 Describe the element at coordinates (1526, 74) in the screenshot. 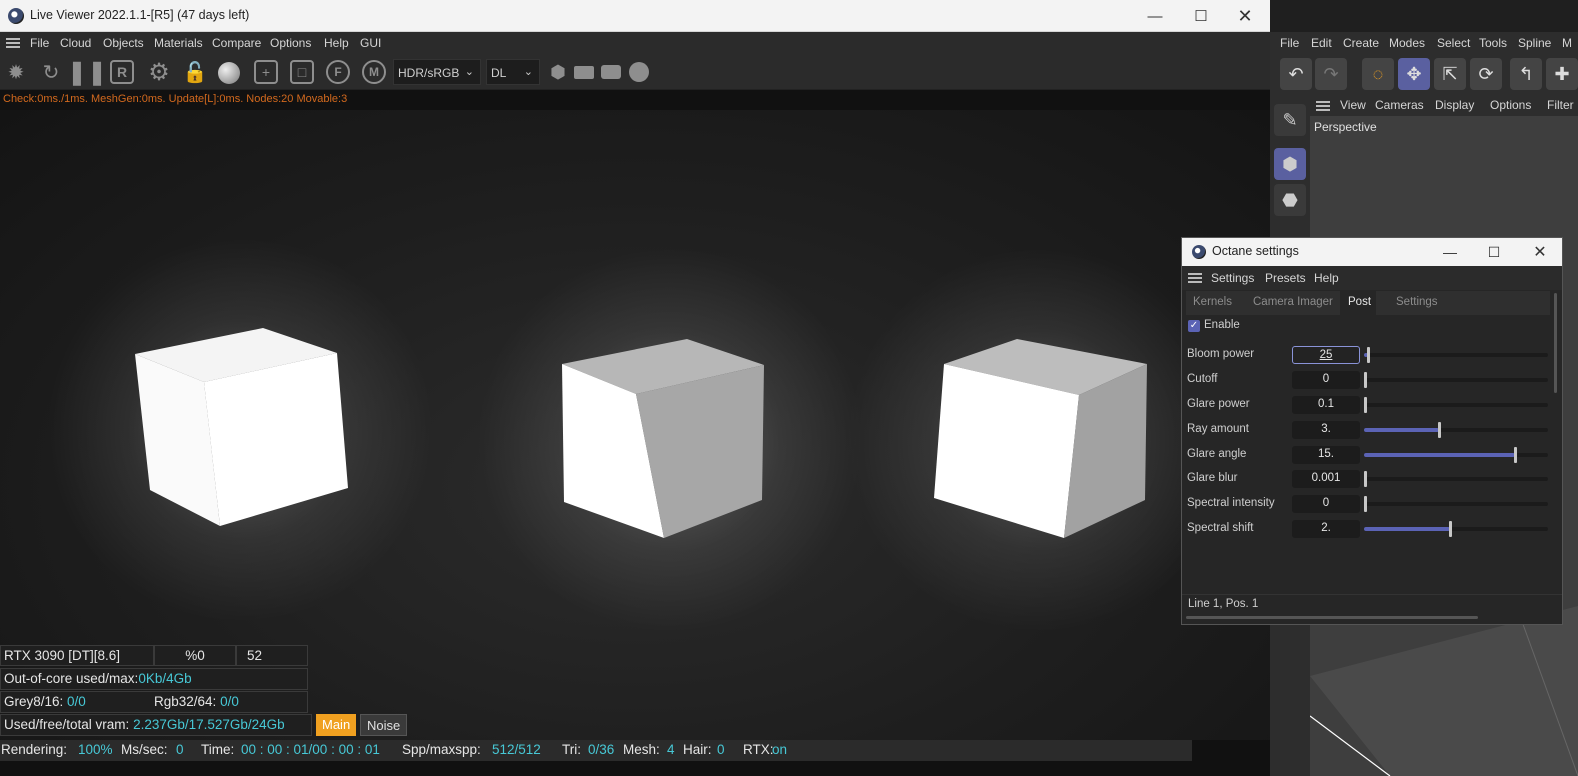

I see `coordinate-system-icon: ↰` at that location.